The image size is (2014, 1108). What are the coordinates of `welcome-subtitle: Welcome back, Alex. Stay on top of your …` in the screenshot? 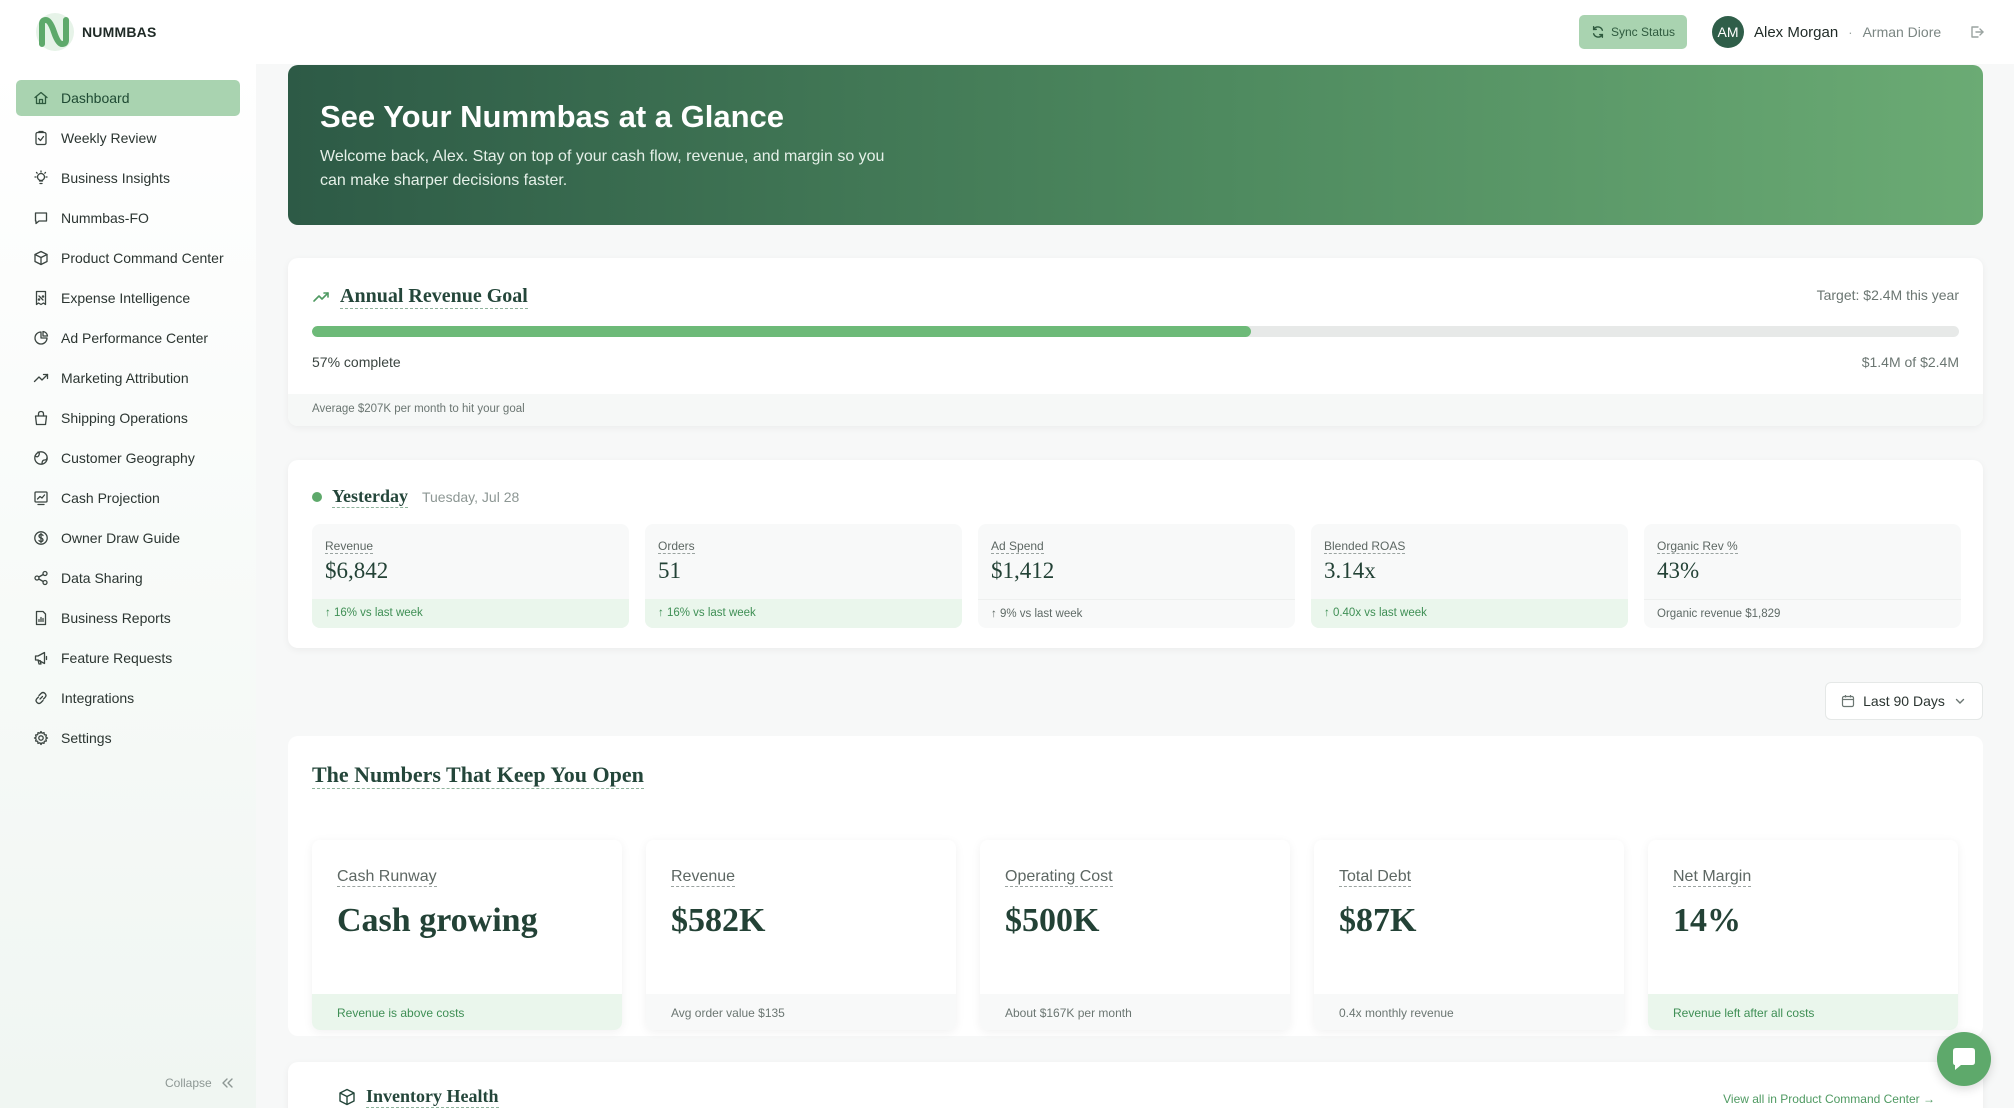 It's located at (602, 168).